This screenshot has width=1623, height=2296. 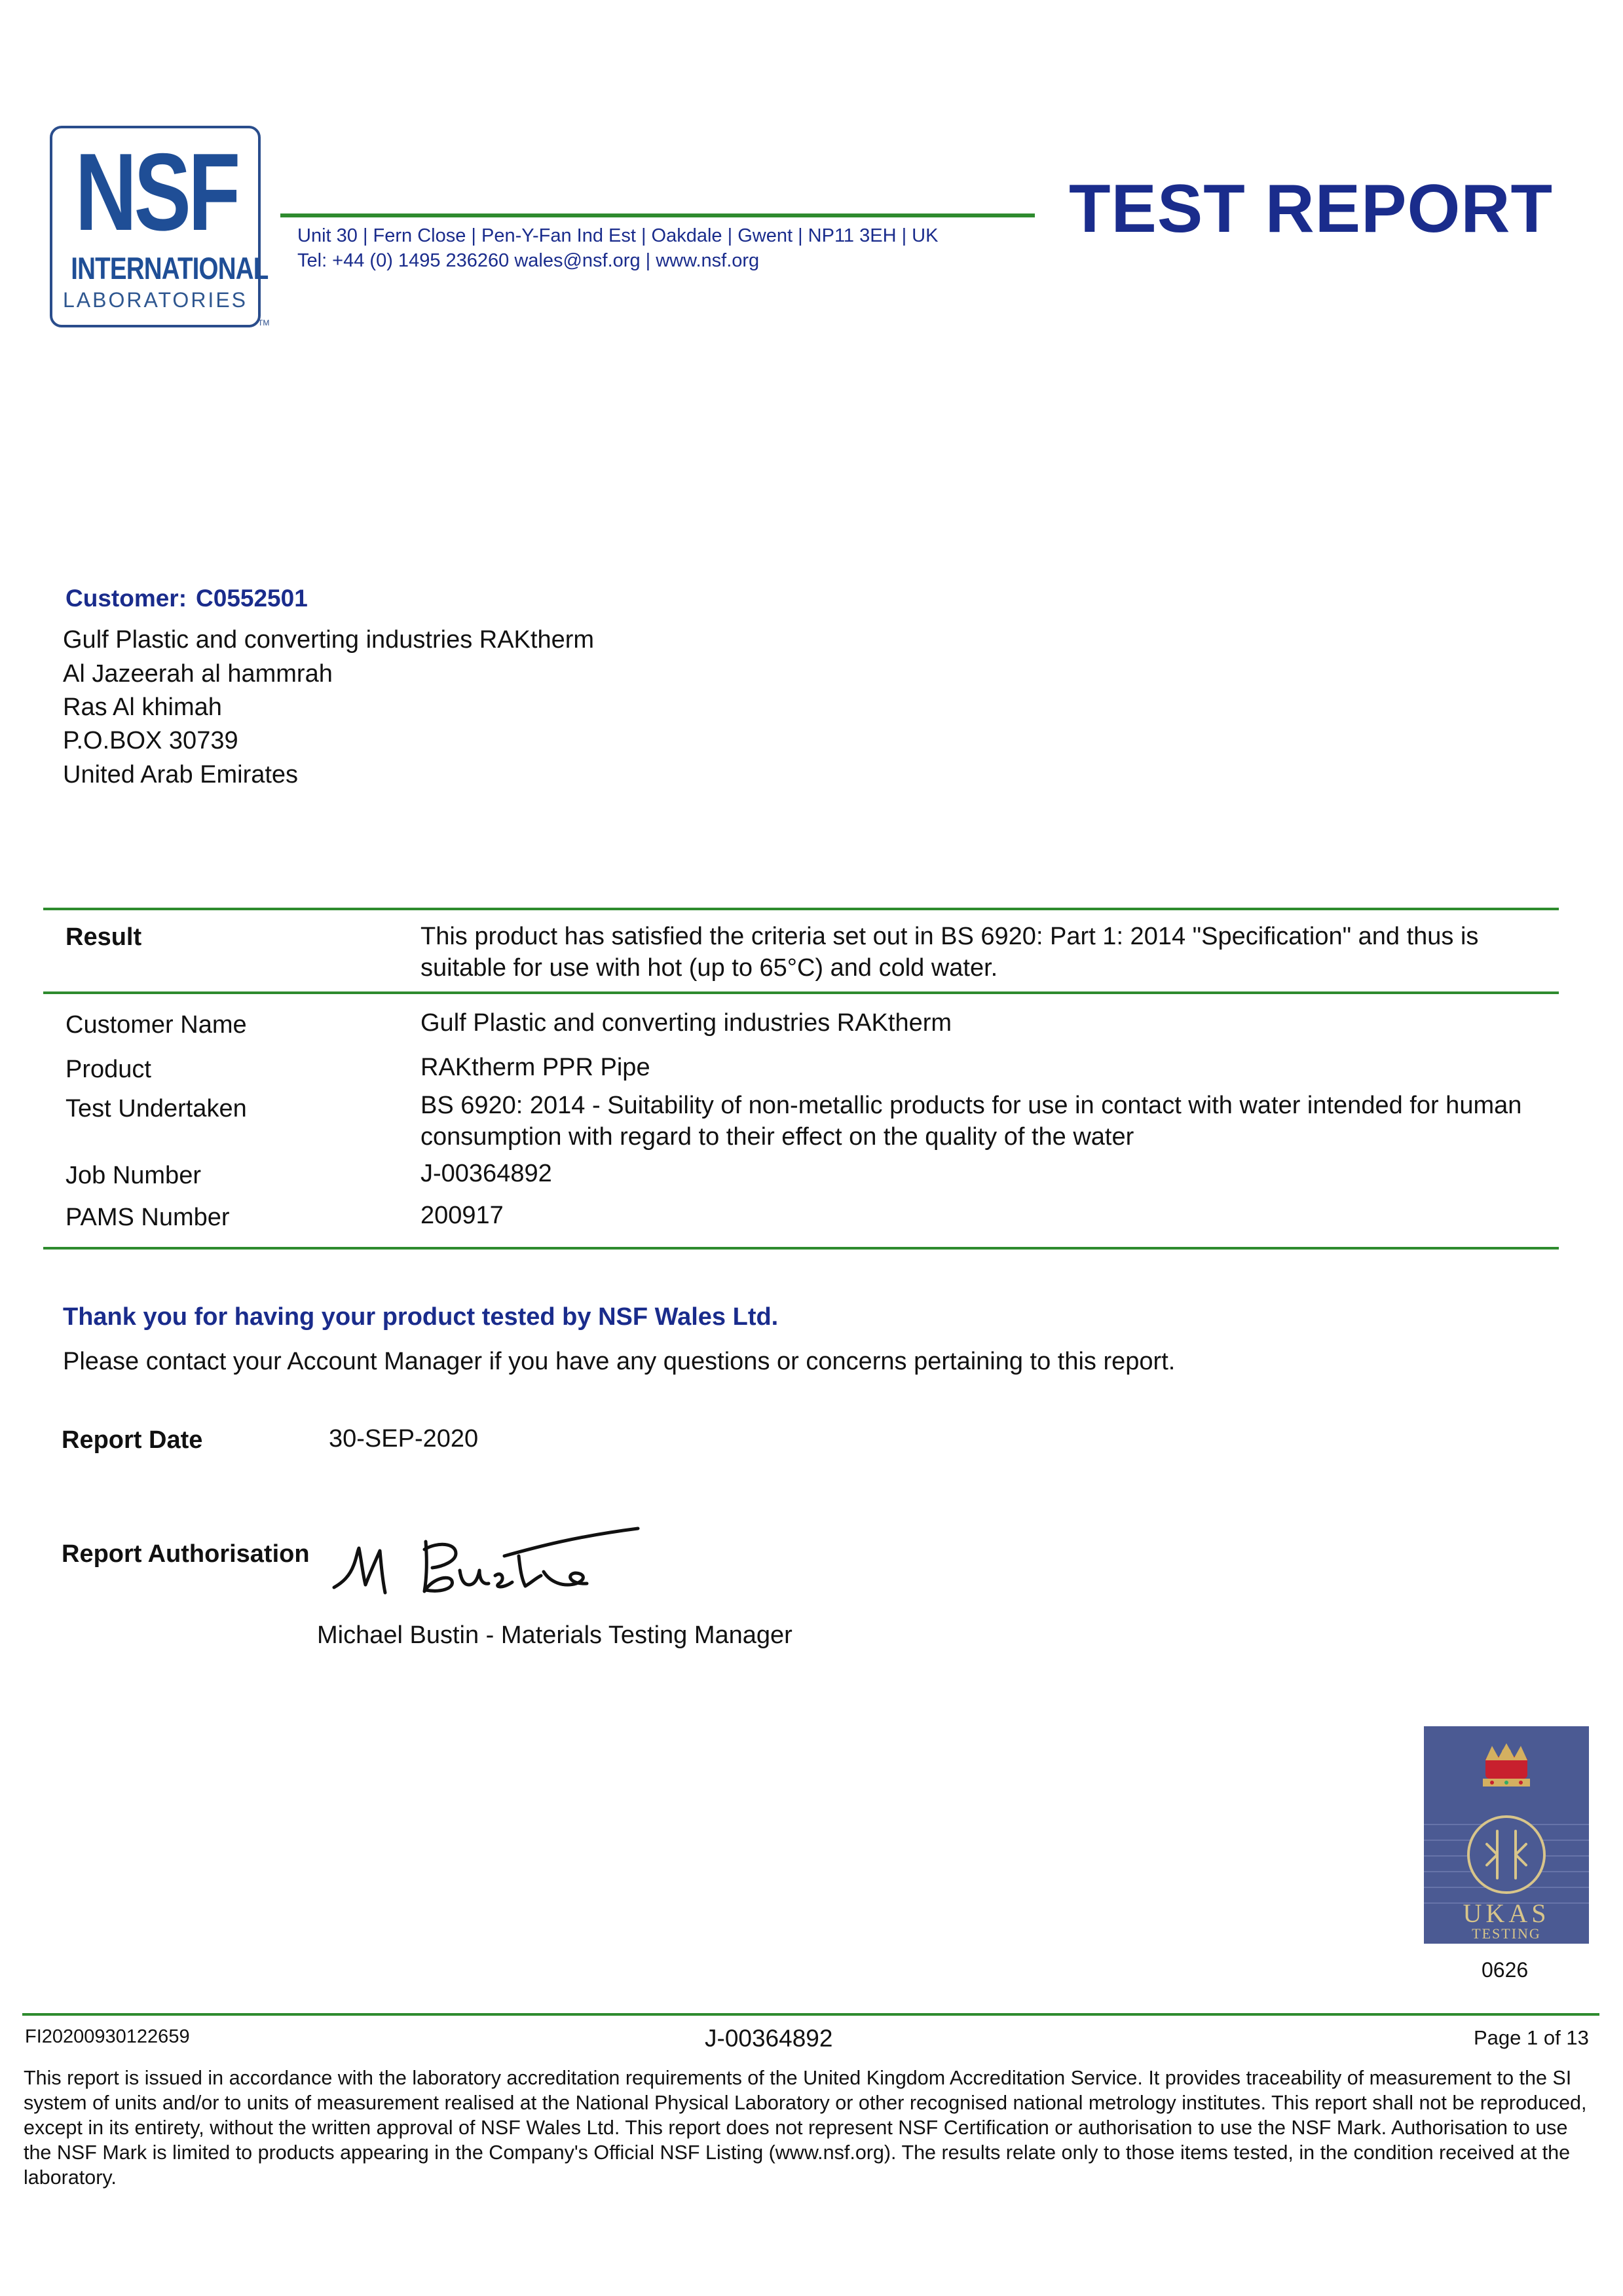 I want to click on customer-address-line: Ras Al khimah, so click(x=142, y=707).